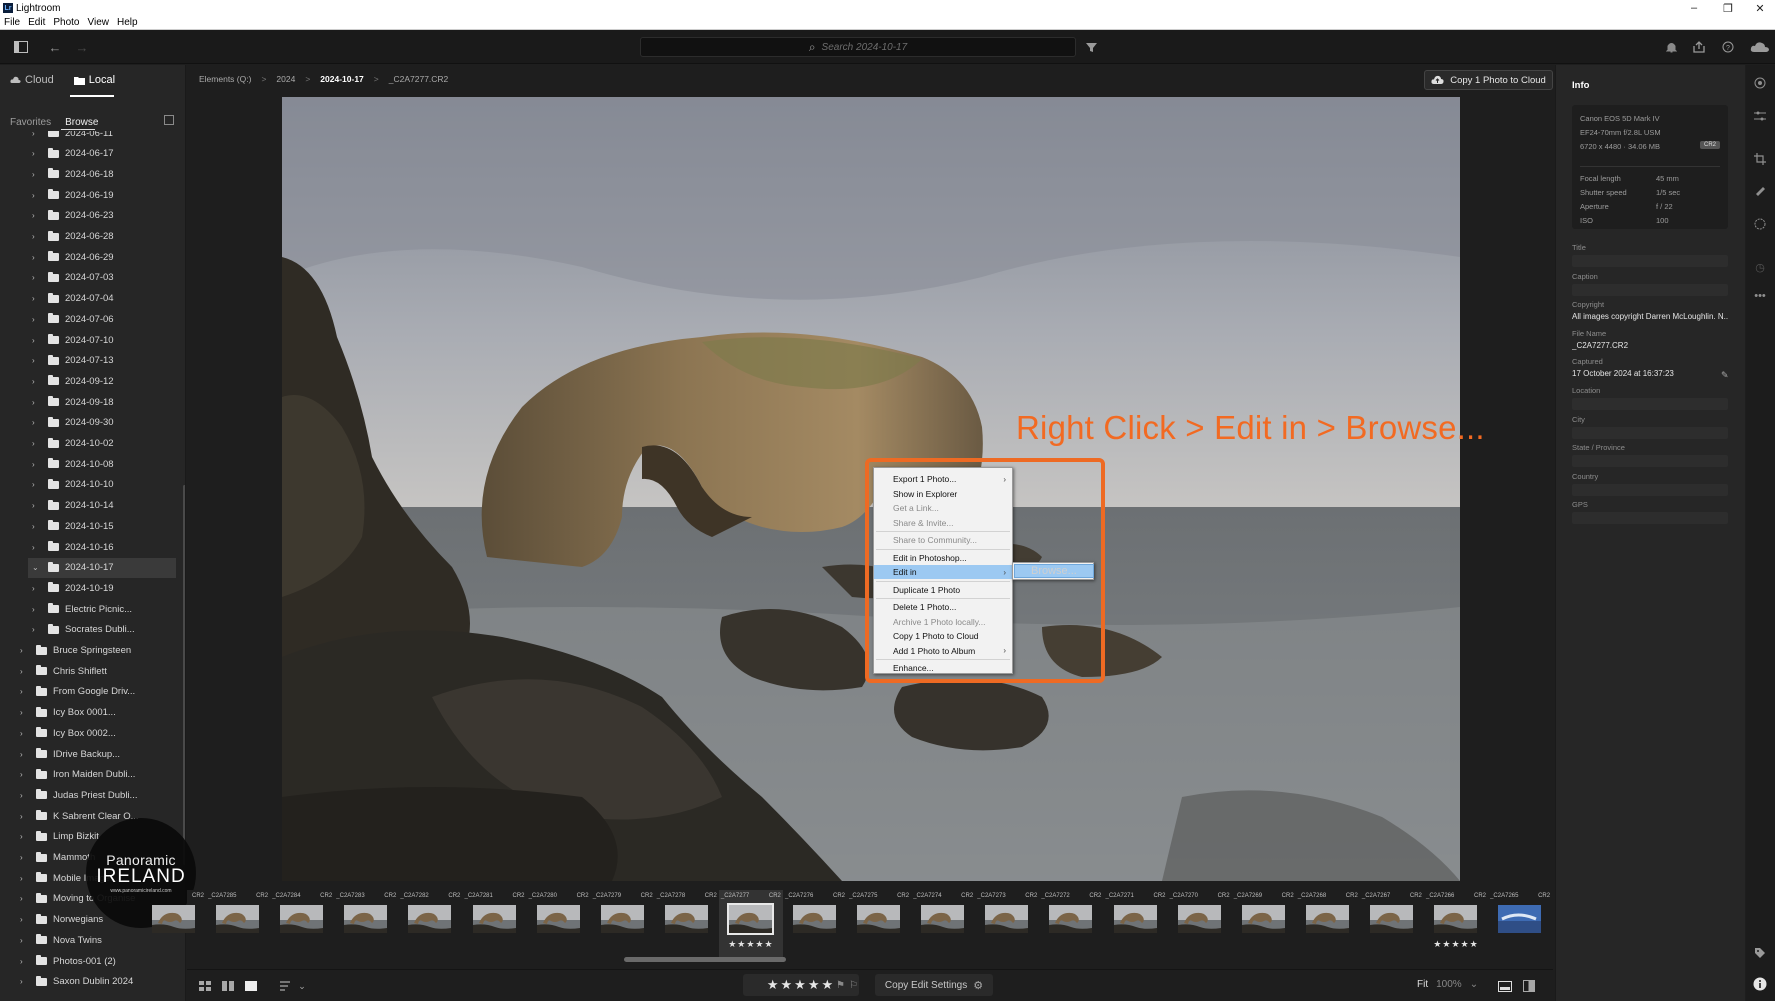  Describe the element at coordinates (184, 675) in the screenshot. I see `left-panel-scrollbar` at that location.